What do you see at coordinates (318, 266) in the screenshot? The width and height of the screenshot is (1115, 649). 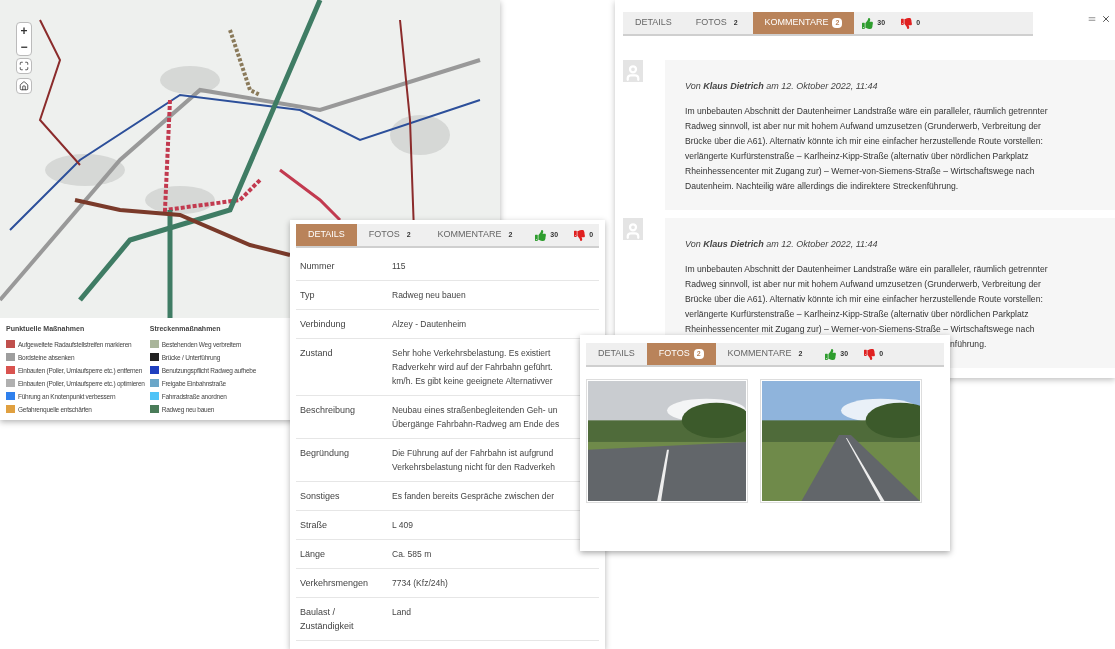 I see `detail-label: Nummer` at bounding box center [318, 266].